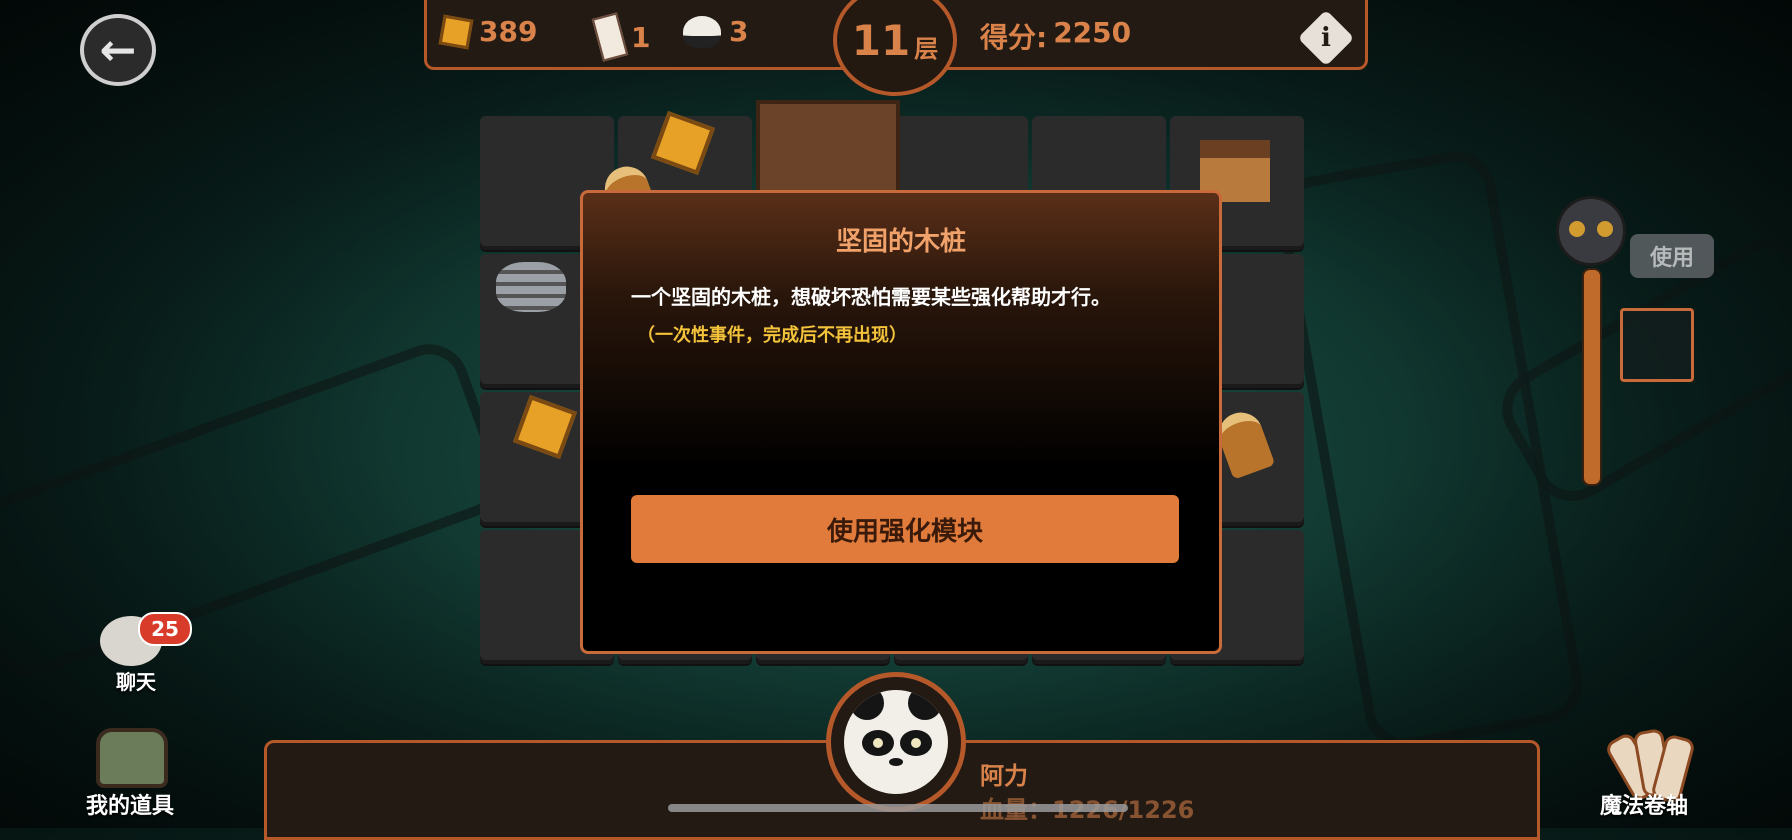 The image size is (1792, 840). I want to click on my-items-label: 我的道具, so click(130, 804).